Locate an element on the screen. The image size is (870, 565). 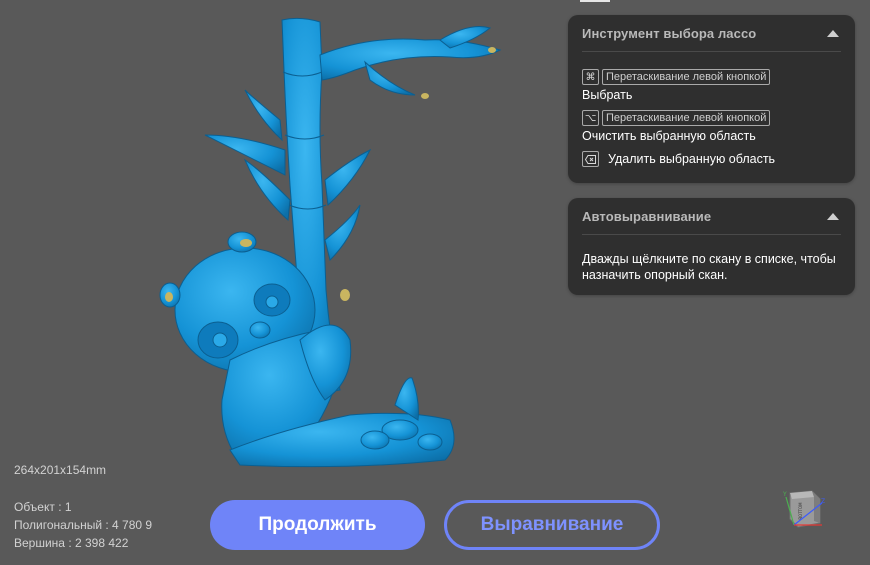
clear-shortcut-row: ⌥ Перетаскивание левой кнопкой is located at coordinates (676, 118).